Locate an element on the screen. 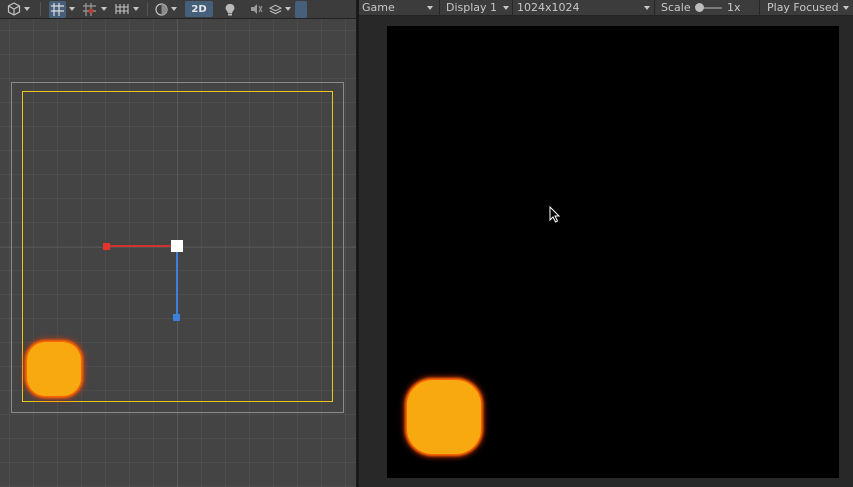  audio-icon is located at coordinates (256, 9).